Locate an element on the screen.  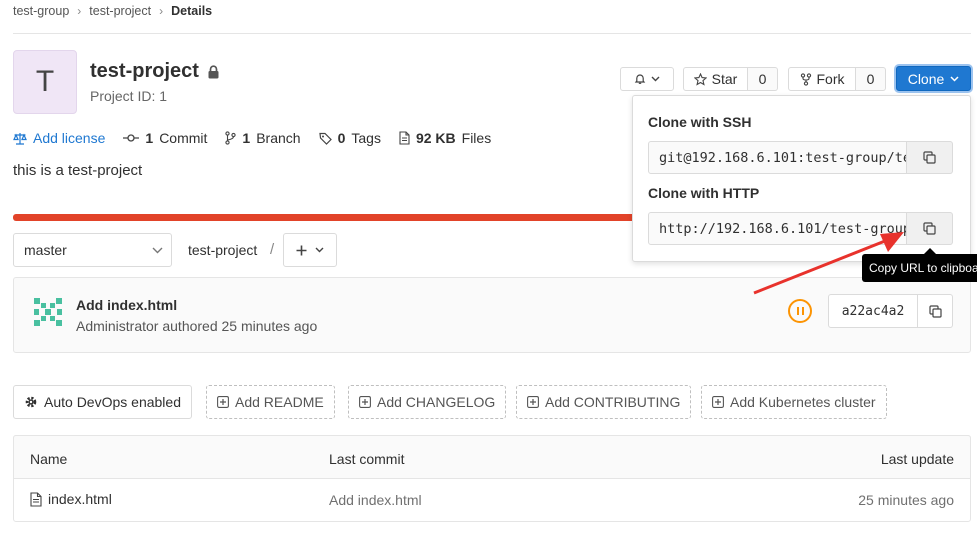
commit-author-line: Administrator authored 25 minutes ago is located at coordinates (196, 326).